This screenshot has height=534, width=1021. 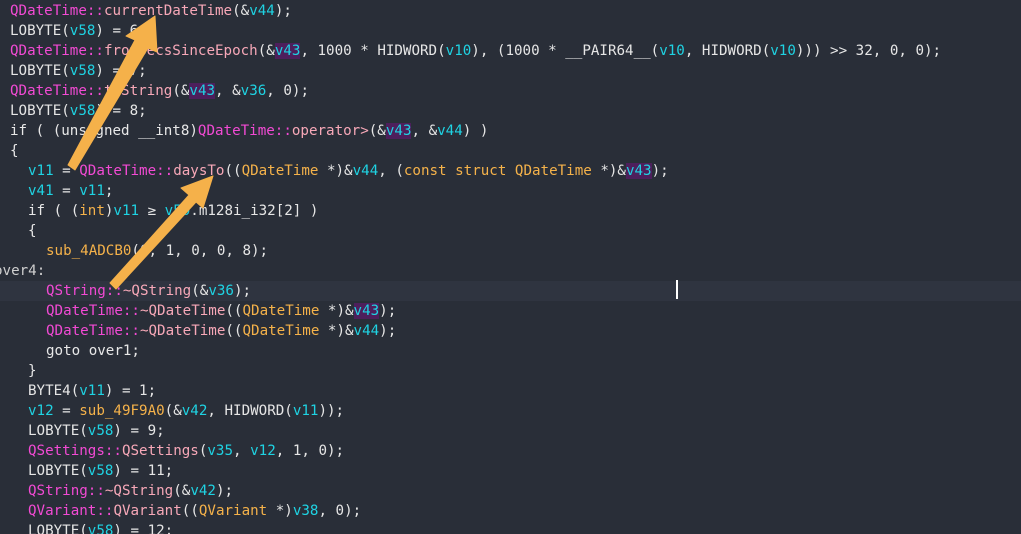 I want to click on code-line-text: LOBYTE(v58) = 12;, so click(x=100, y=527).